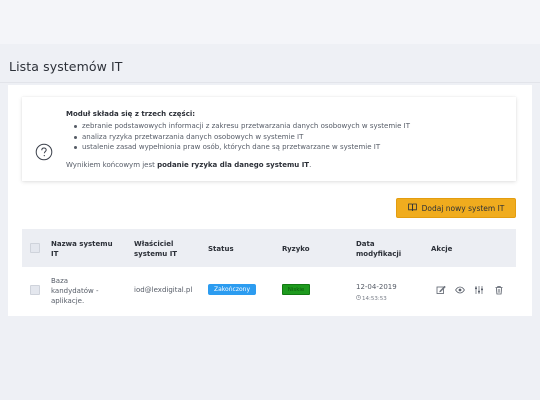 The width and height of the screenshot is (540, 400). Describe the element at coordinates (499, 290) in the screenshot. I see `trash-icon` at that location.